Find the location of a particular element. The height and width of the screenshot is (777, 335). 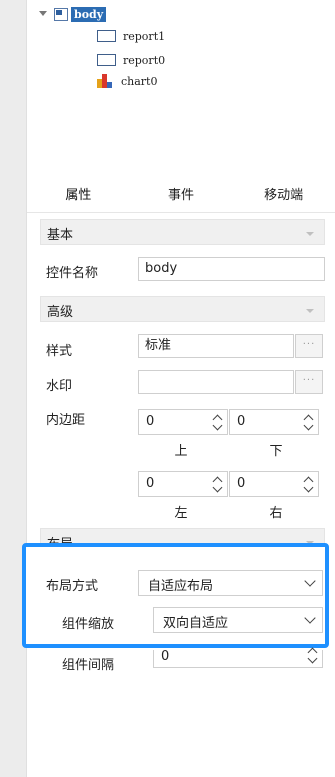

body-container-icon is located at coordinates (61, 14).